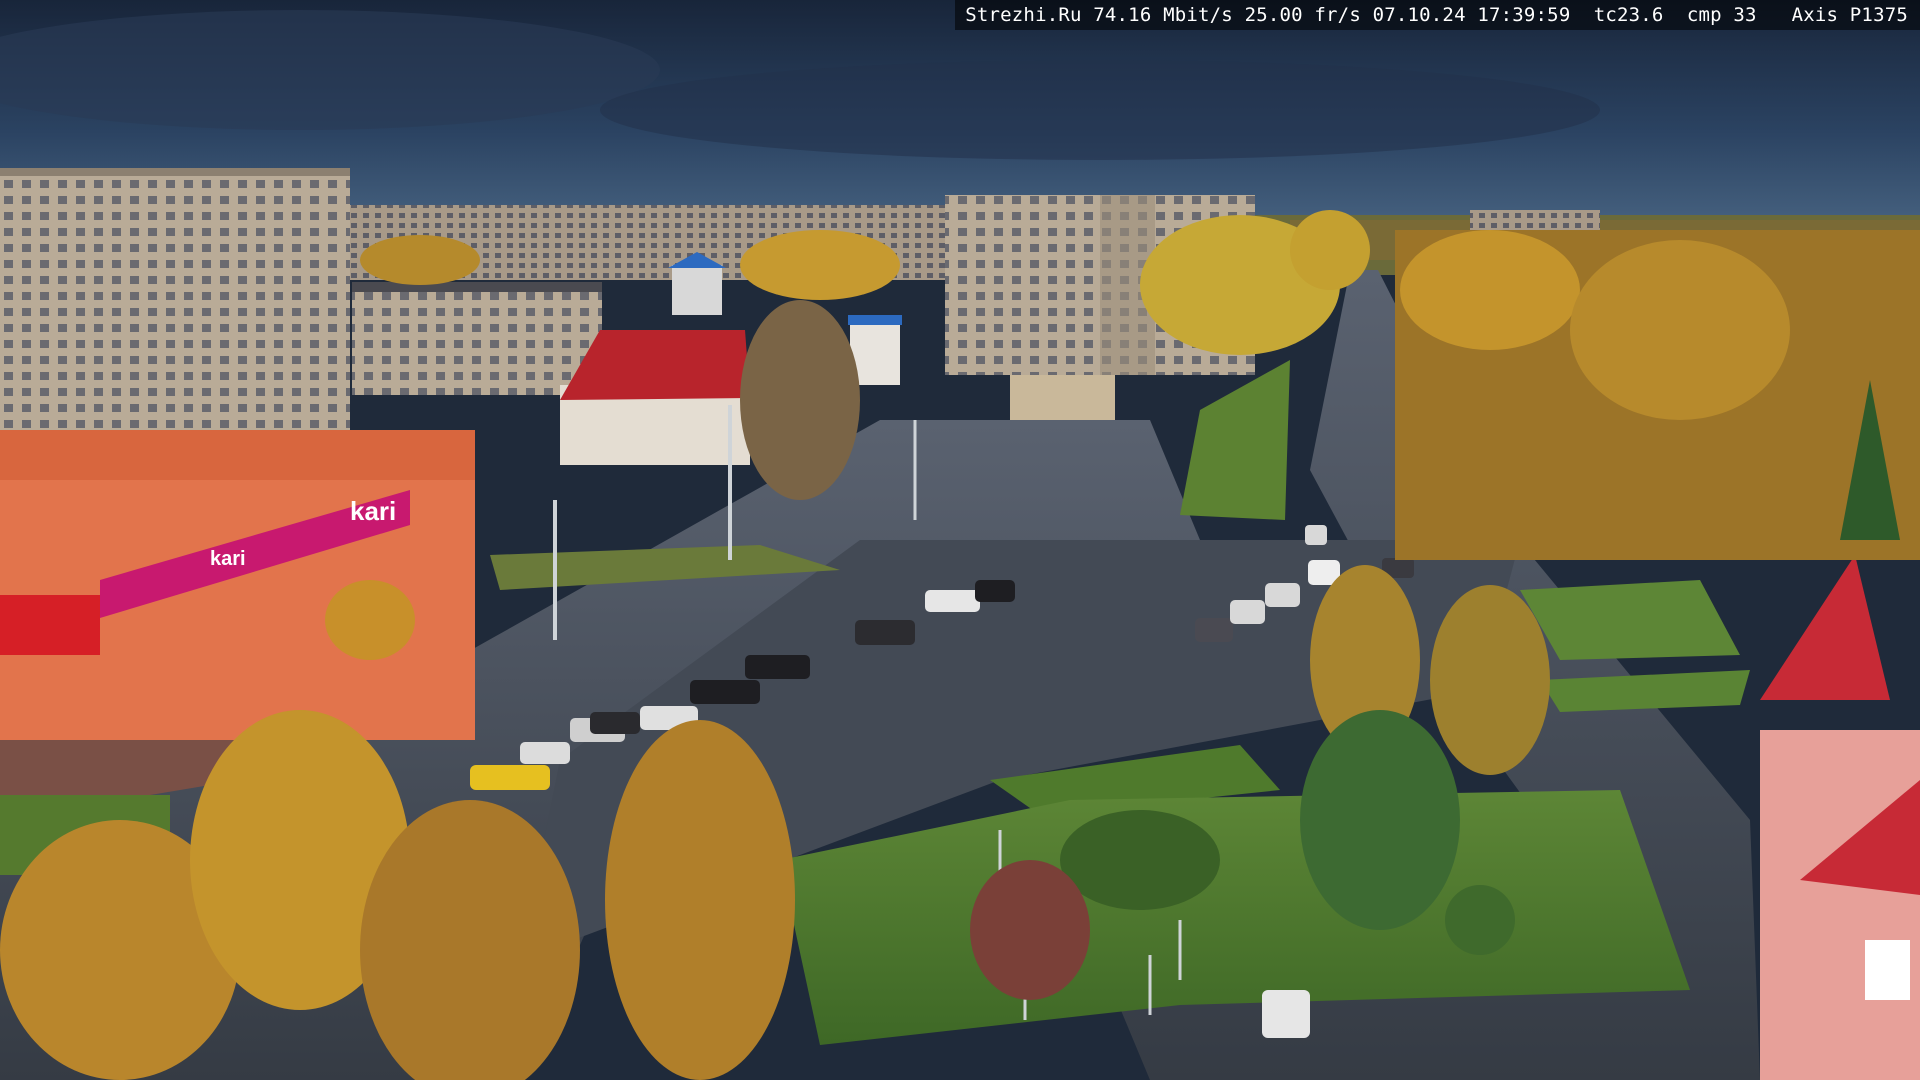  Describe the element at coordinates (875, 320) in the screenshot. I see `small-building-roof` at that location.